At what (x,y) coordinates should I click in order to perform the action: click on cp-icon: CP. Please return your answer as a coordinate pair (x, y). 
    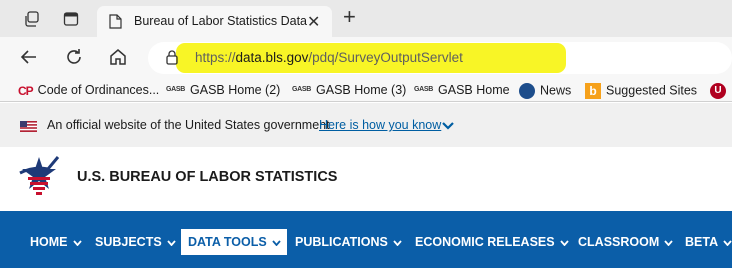
    Looking at the image, I should click on (26, 90).